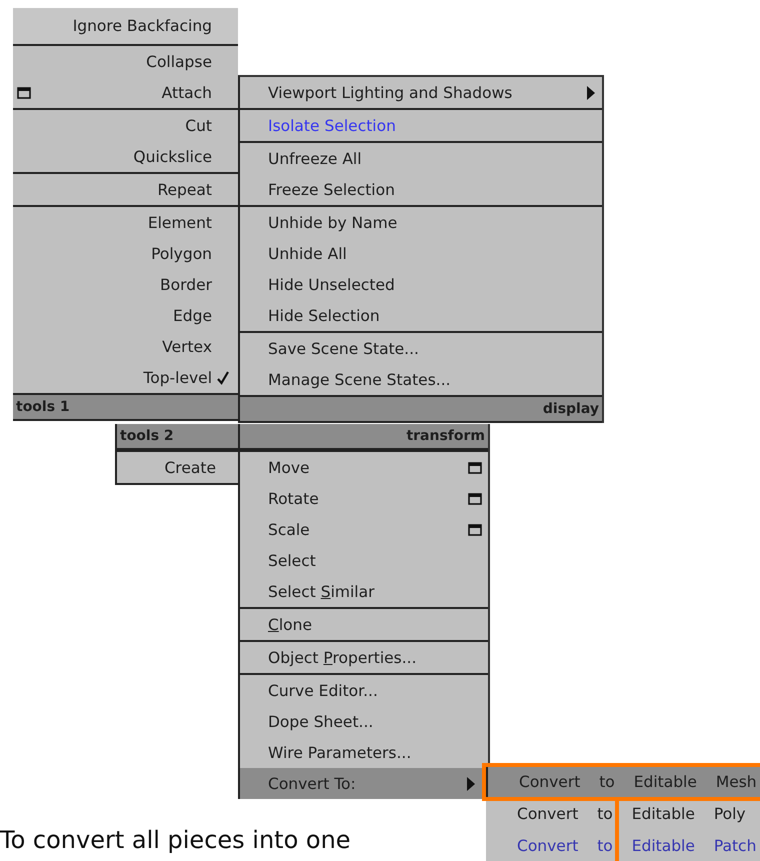 The width and height of the screenshot is (760, 861). I want to click on menu-header: tools 2, so click(178, 437).